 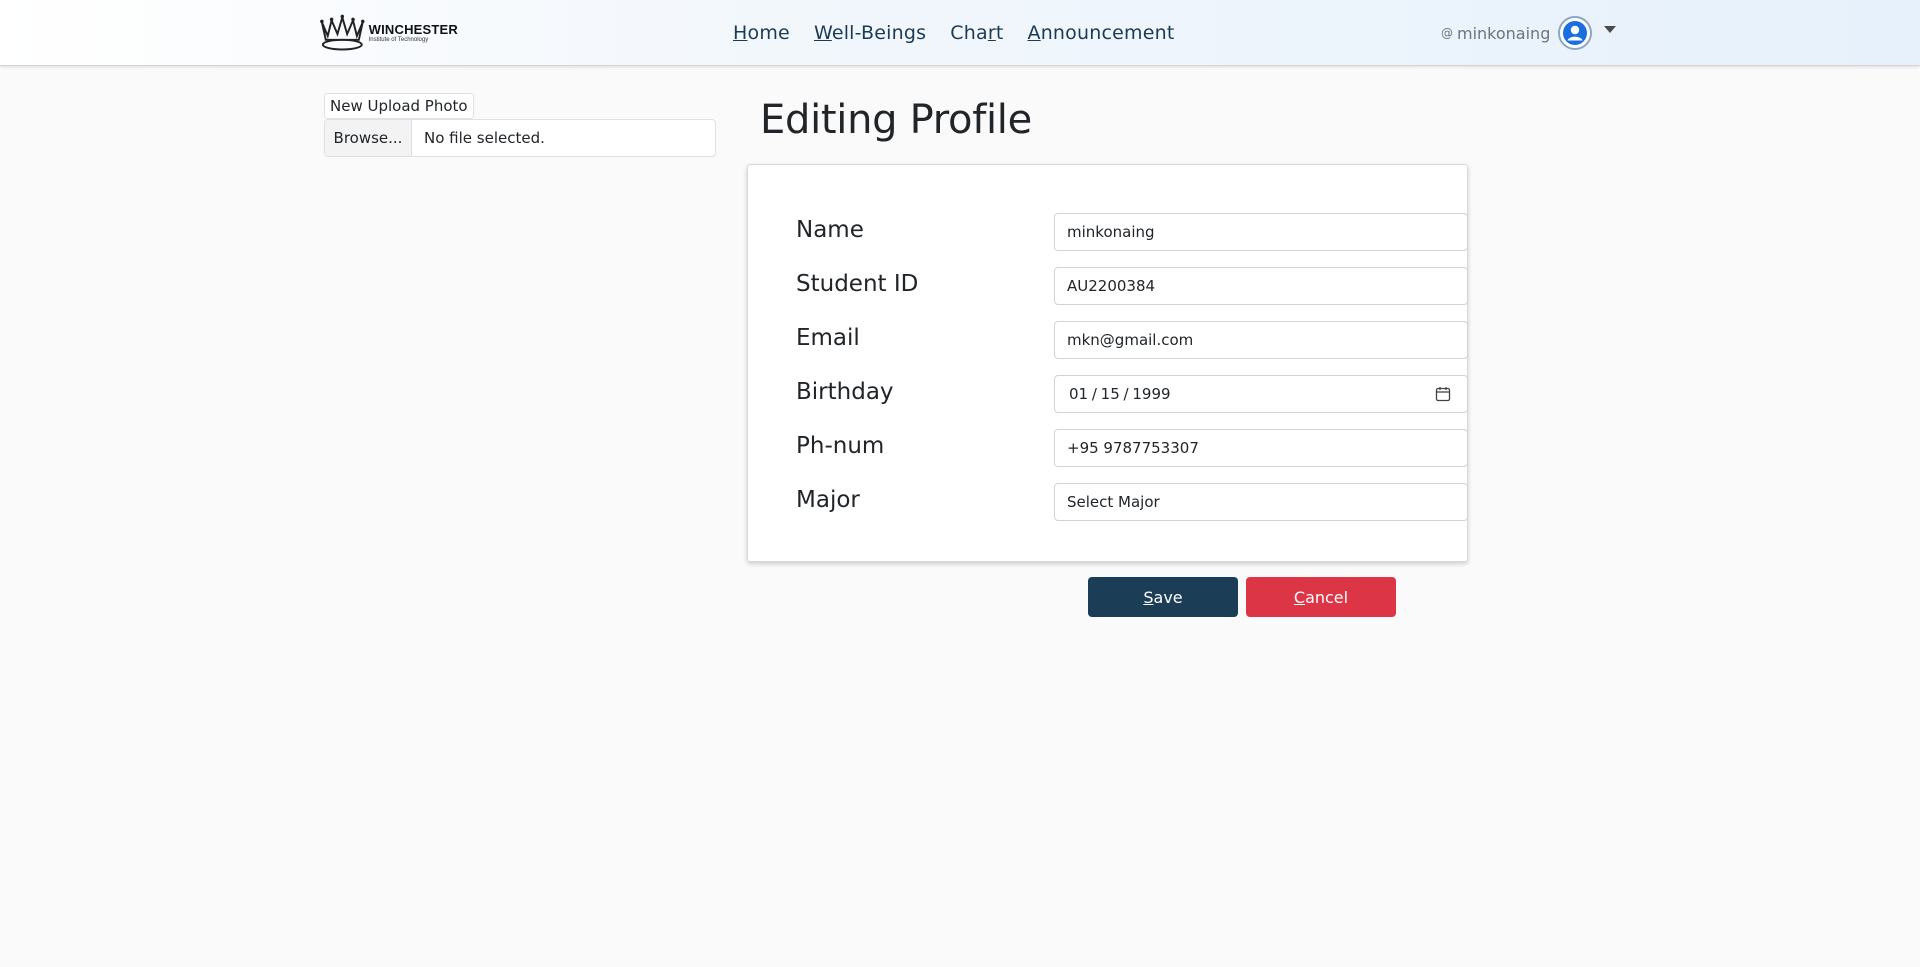 I want to click on crown-logo-icon, so click(x=342, y=32).